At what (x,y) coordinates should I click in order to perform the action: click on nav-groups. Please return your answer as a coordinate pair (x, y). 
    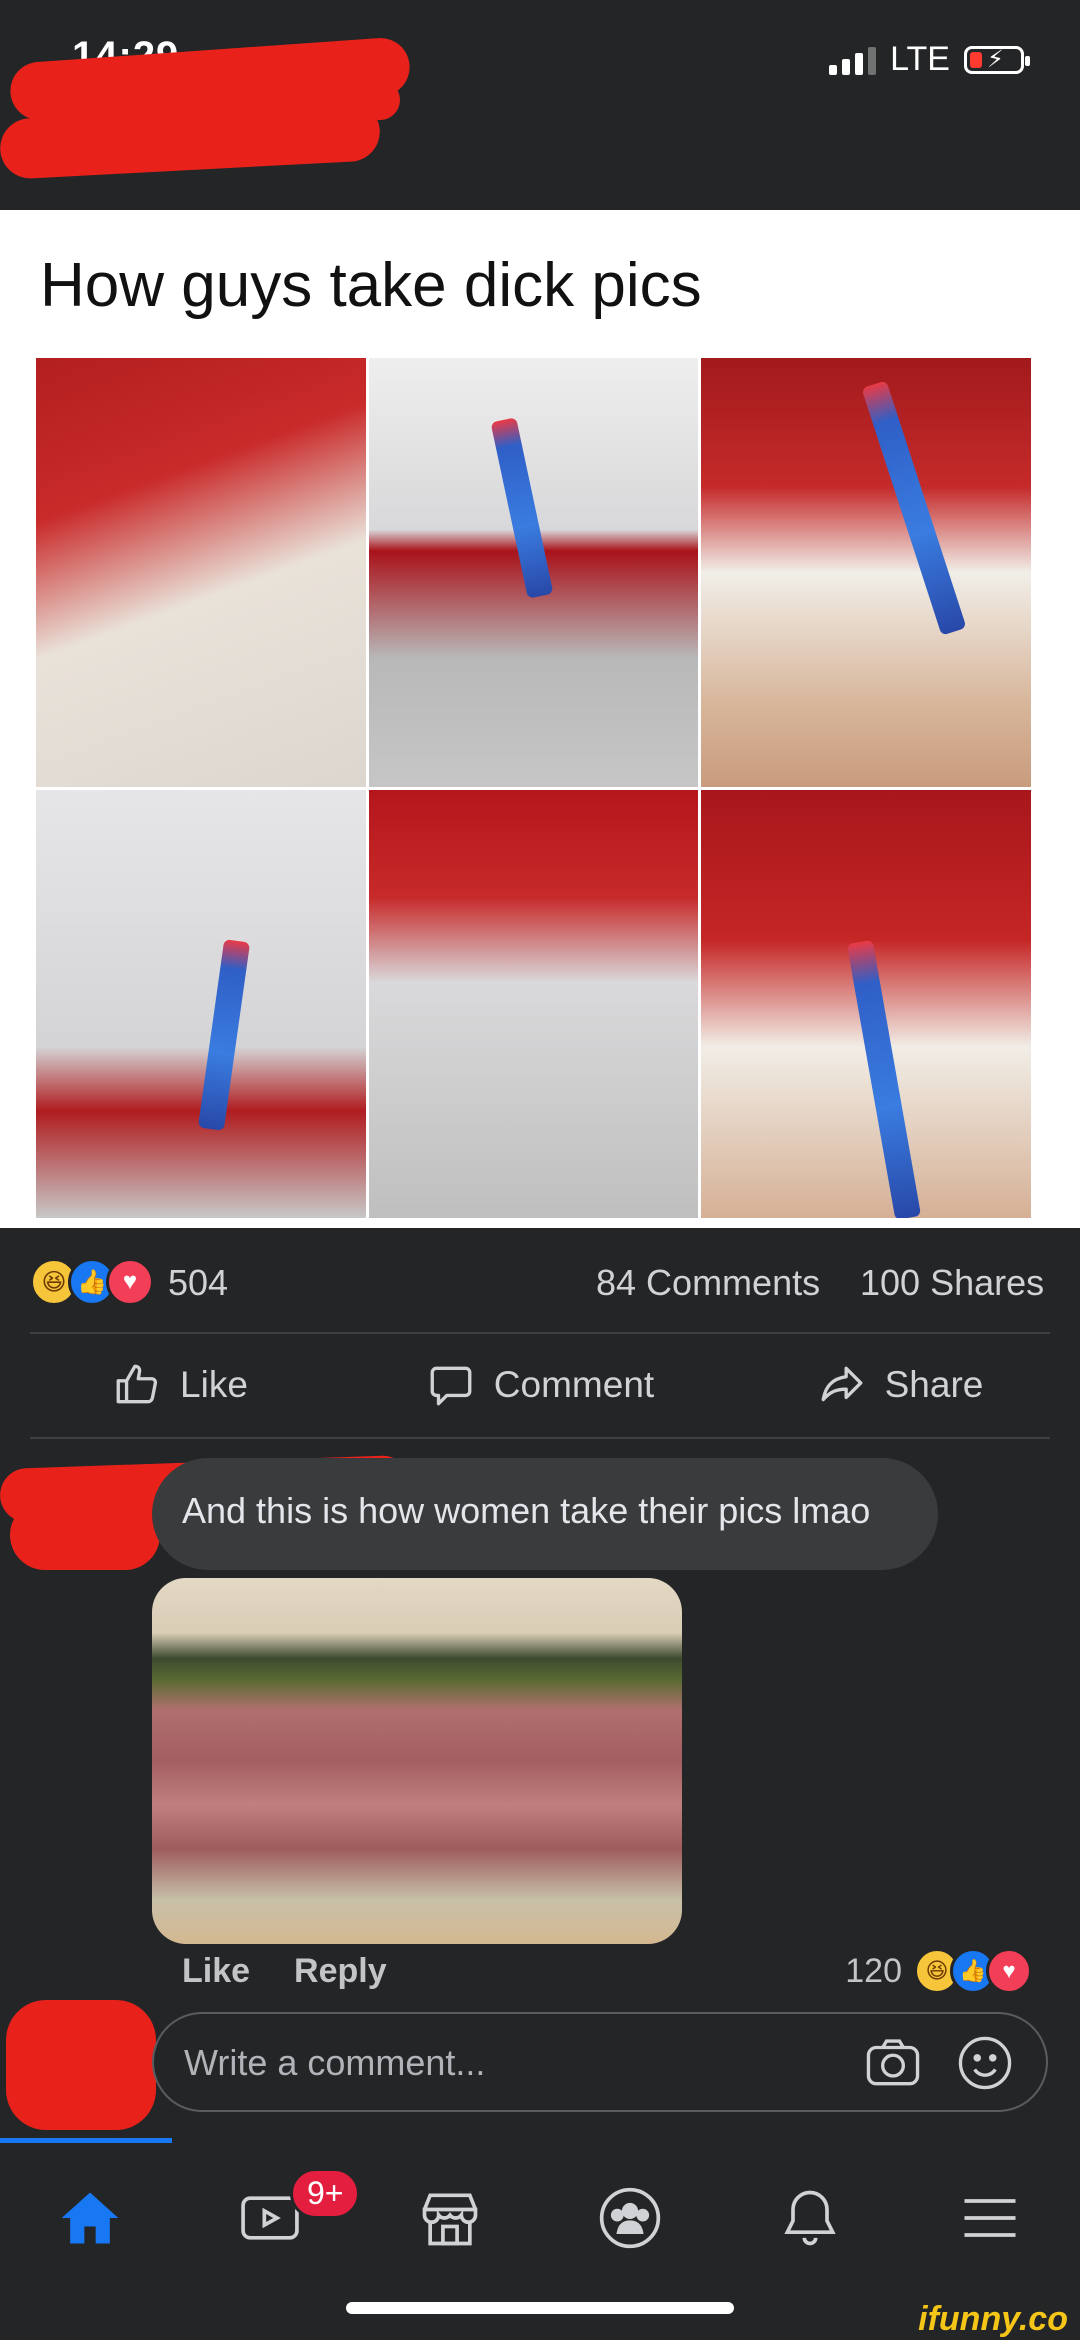
    Looking at the image, I should click on (630, 2218).